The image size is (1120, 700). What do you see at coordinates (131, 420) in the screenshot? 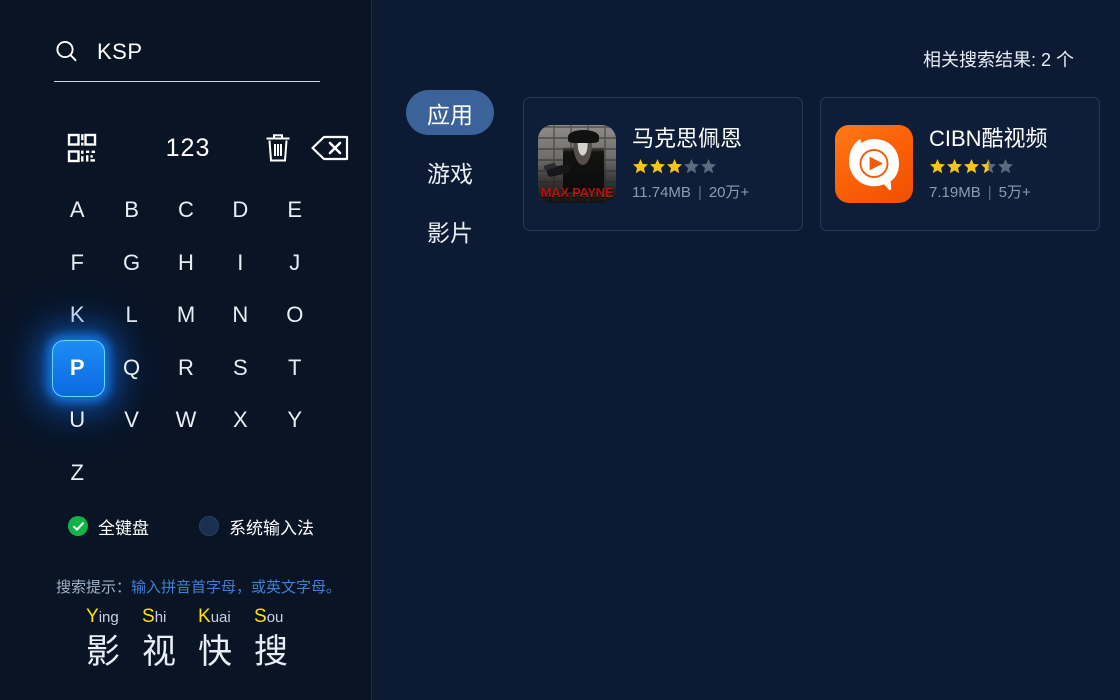
I see `key-v: V` at bounding box center [131, 420].